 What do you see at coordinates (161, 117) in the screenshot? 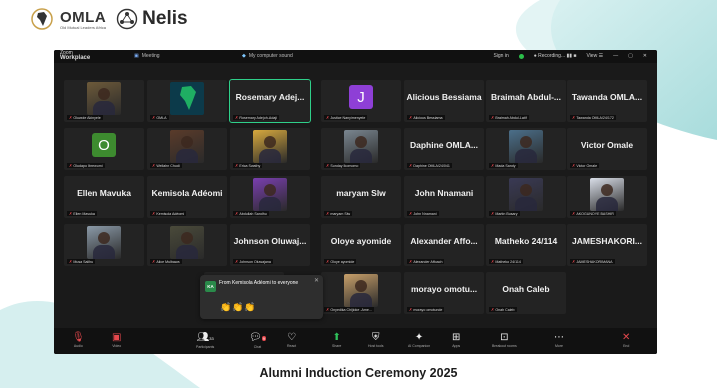
I see `participant-name-text: OMLA` at bounding box center [161, 117].